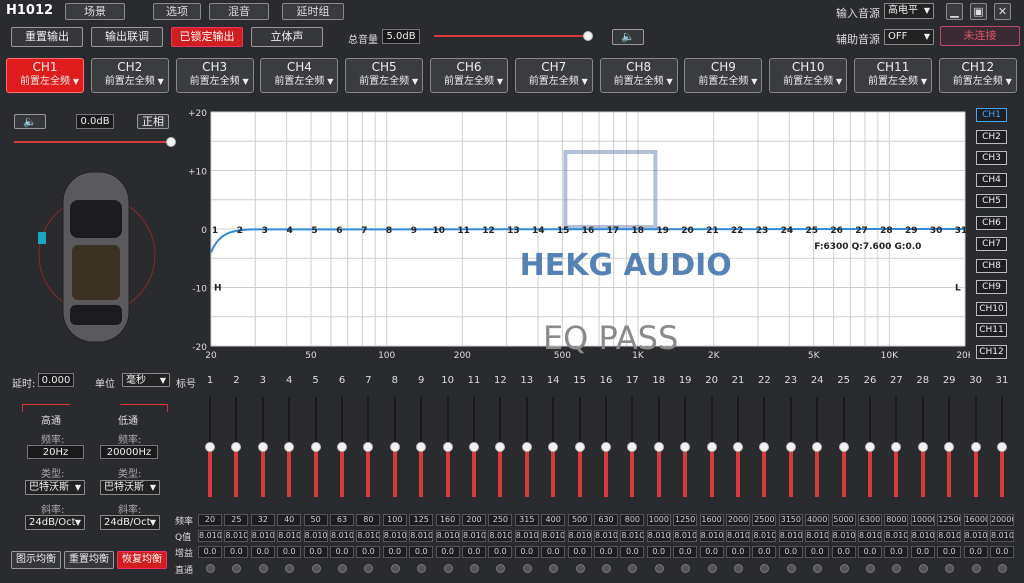 This screenshot has width=1024, height=583. Describe the element at coordinates (394, 536) in the screenshot. I see `band-q-8: 8.010` at that location.